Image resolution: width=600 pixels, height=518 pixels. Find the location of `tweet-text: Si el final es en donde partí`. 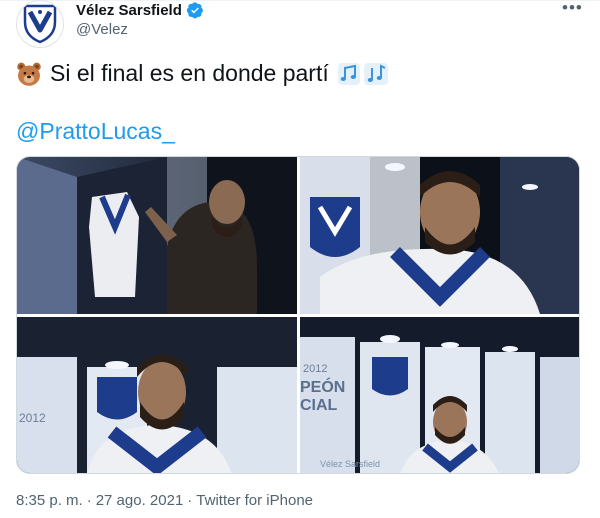

tweet-text: Si el final es en donde partí is located at coordinates (189, 73).